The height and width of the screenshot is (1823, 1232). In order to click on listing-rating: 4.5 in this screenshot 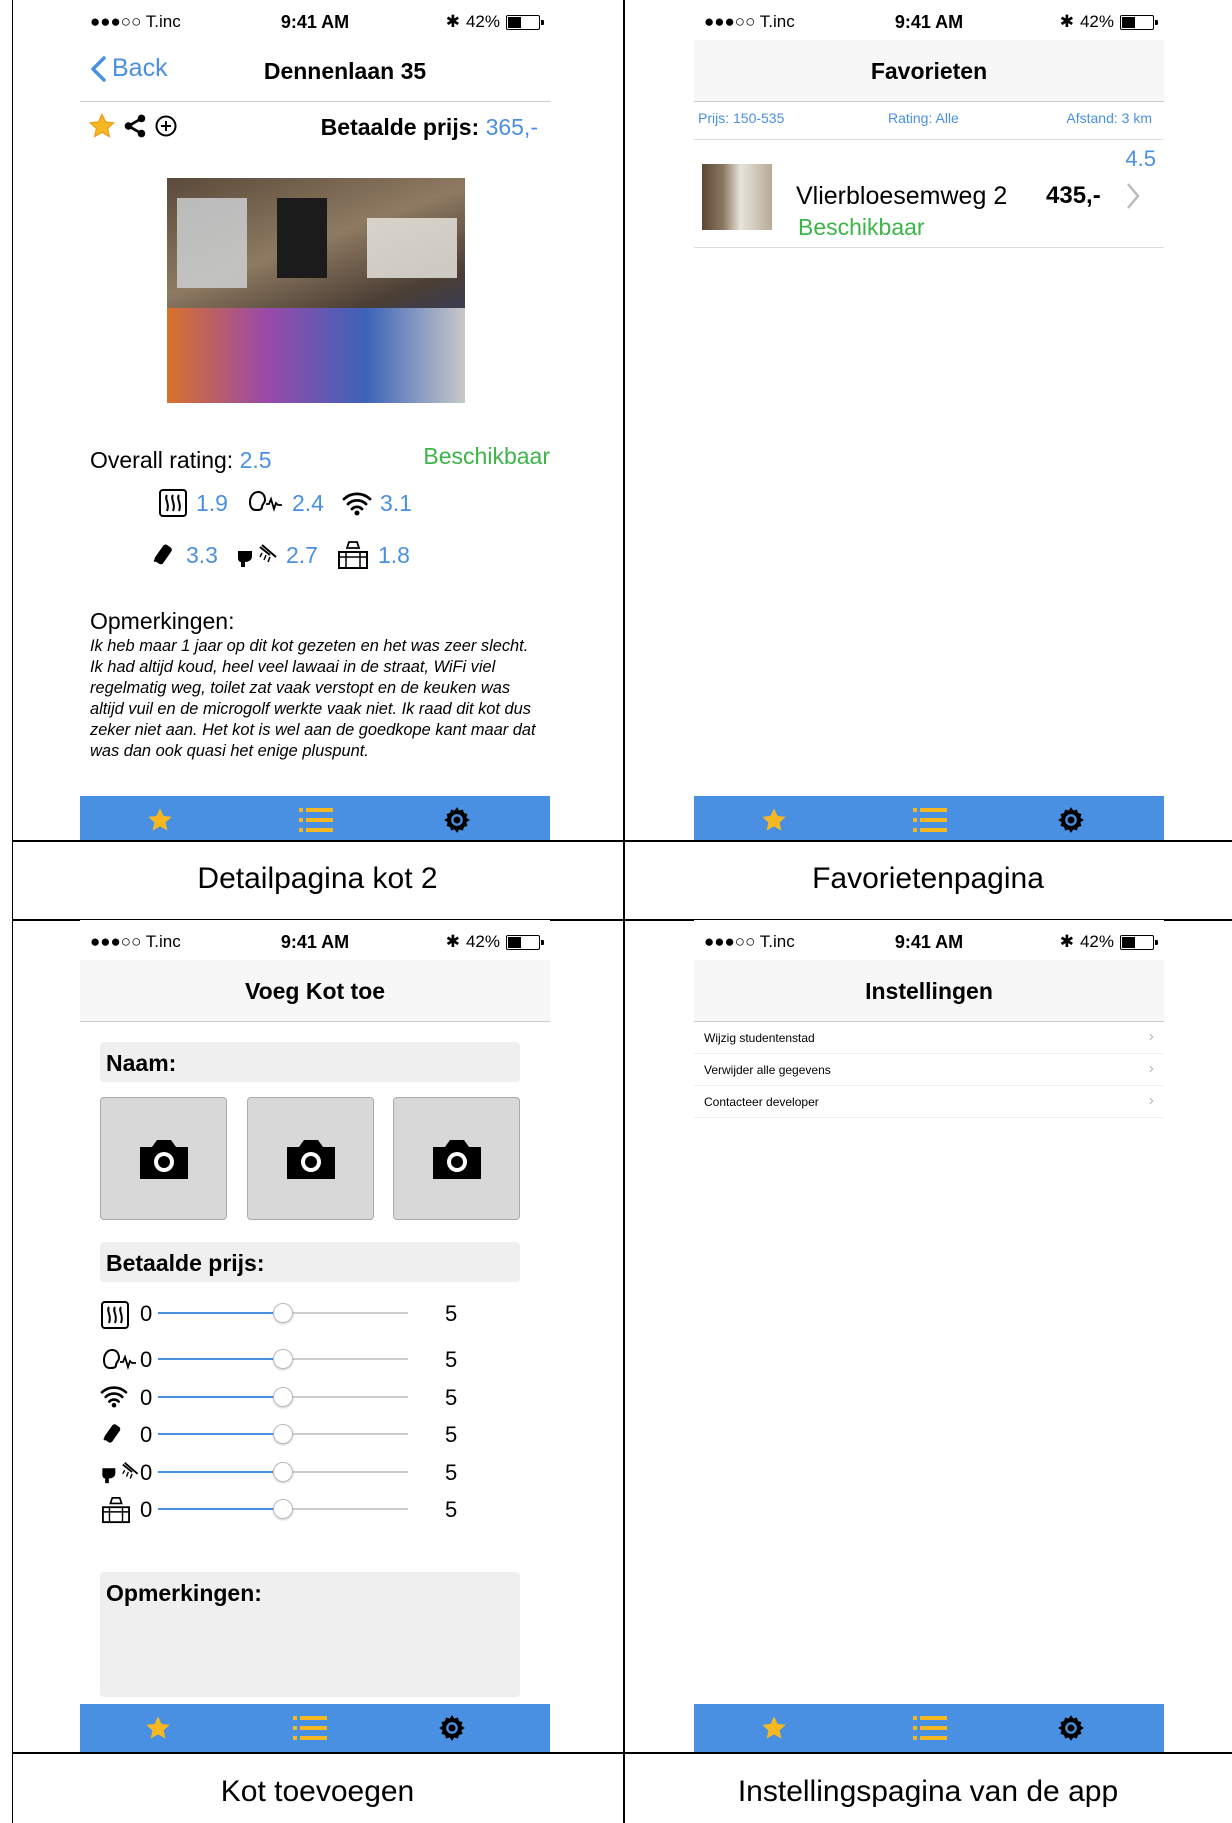, I will do `click(1140, 158)`.